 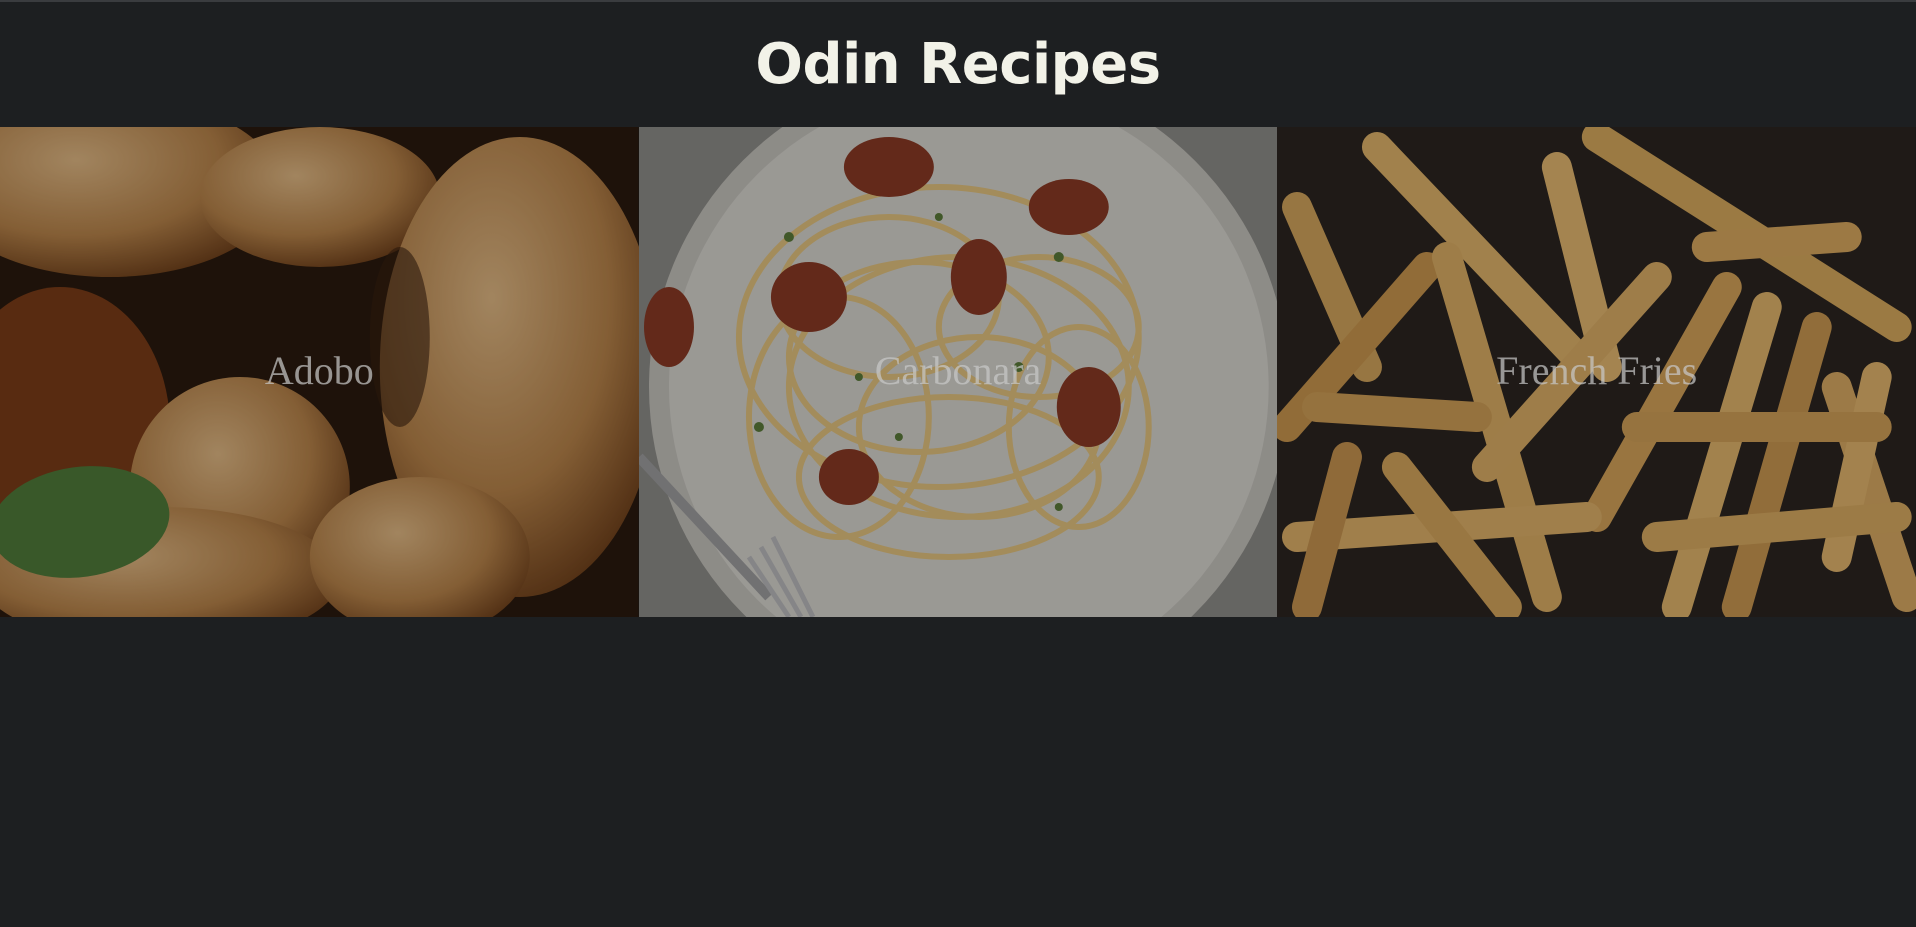 I want to click on page-header: Odin Recipes, so click(x=958, y=64).